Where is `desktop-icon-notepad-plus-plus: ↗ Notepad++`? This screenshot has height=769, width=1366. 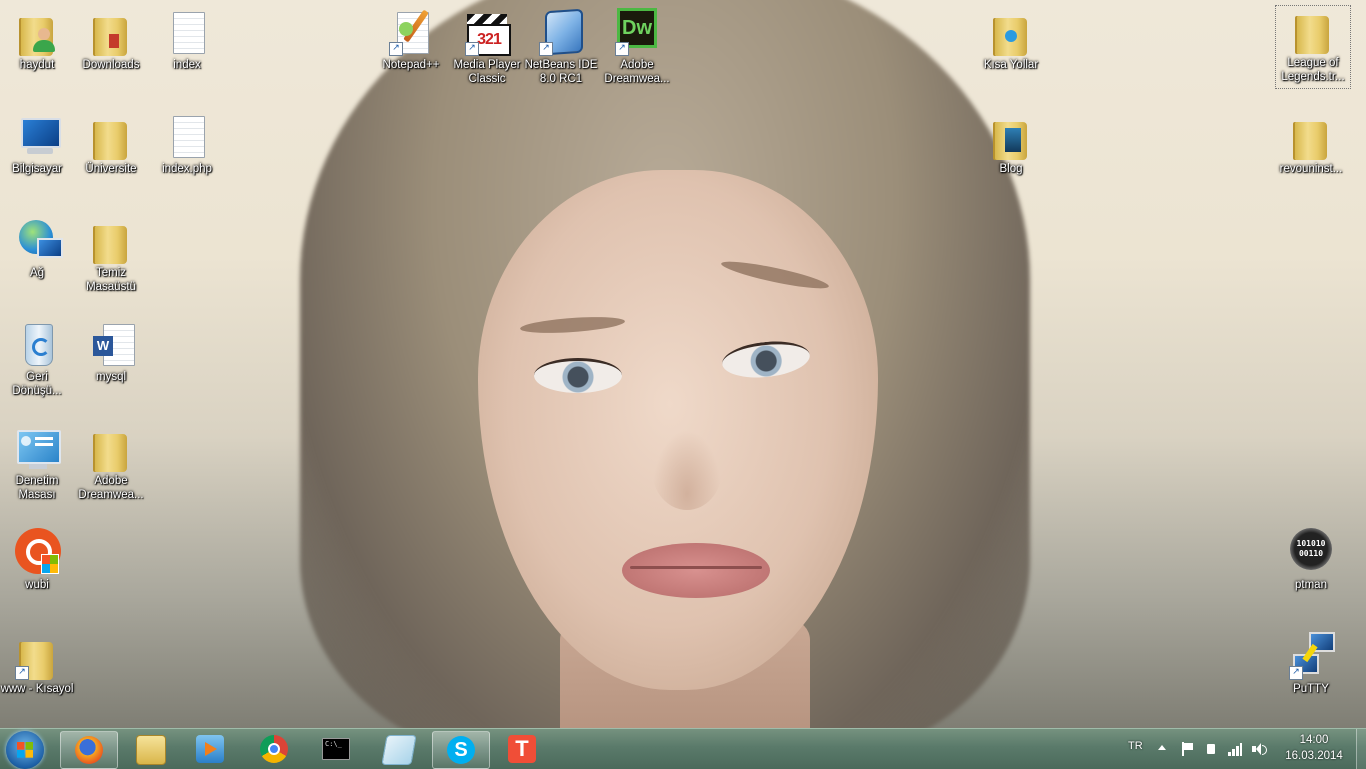
desktop-icon-notepad-plus-plus: ↗ Notepad++ is located at coordinates (411, 40).